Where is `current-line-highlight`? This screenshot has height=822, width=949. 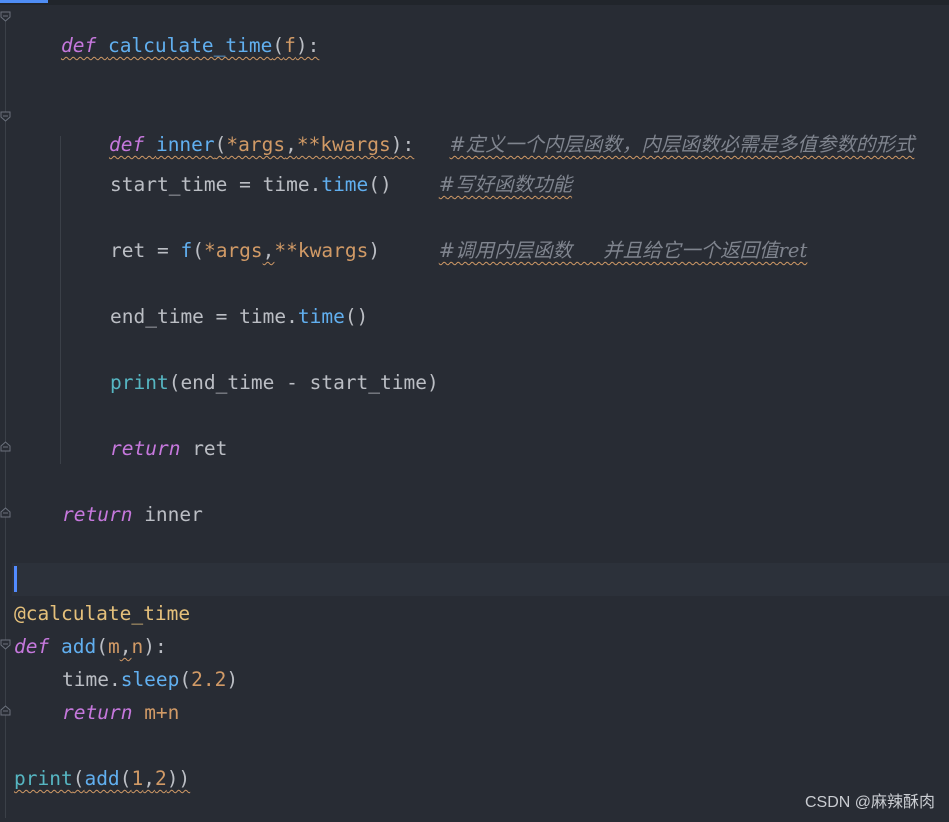
current-line-highlight is located at coordinates (480, 579).